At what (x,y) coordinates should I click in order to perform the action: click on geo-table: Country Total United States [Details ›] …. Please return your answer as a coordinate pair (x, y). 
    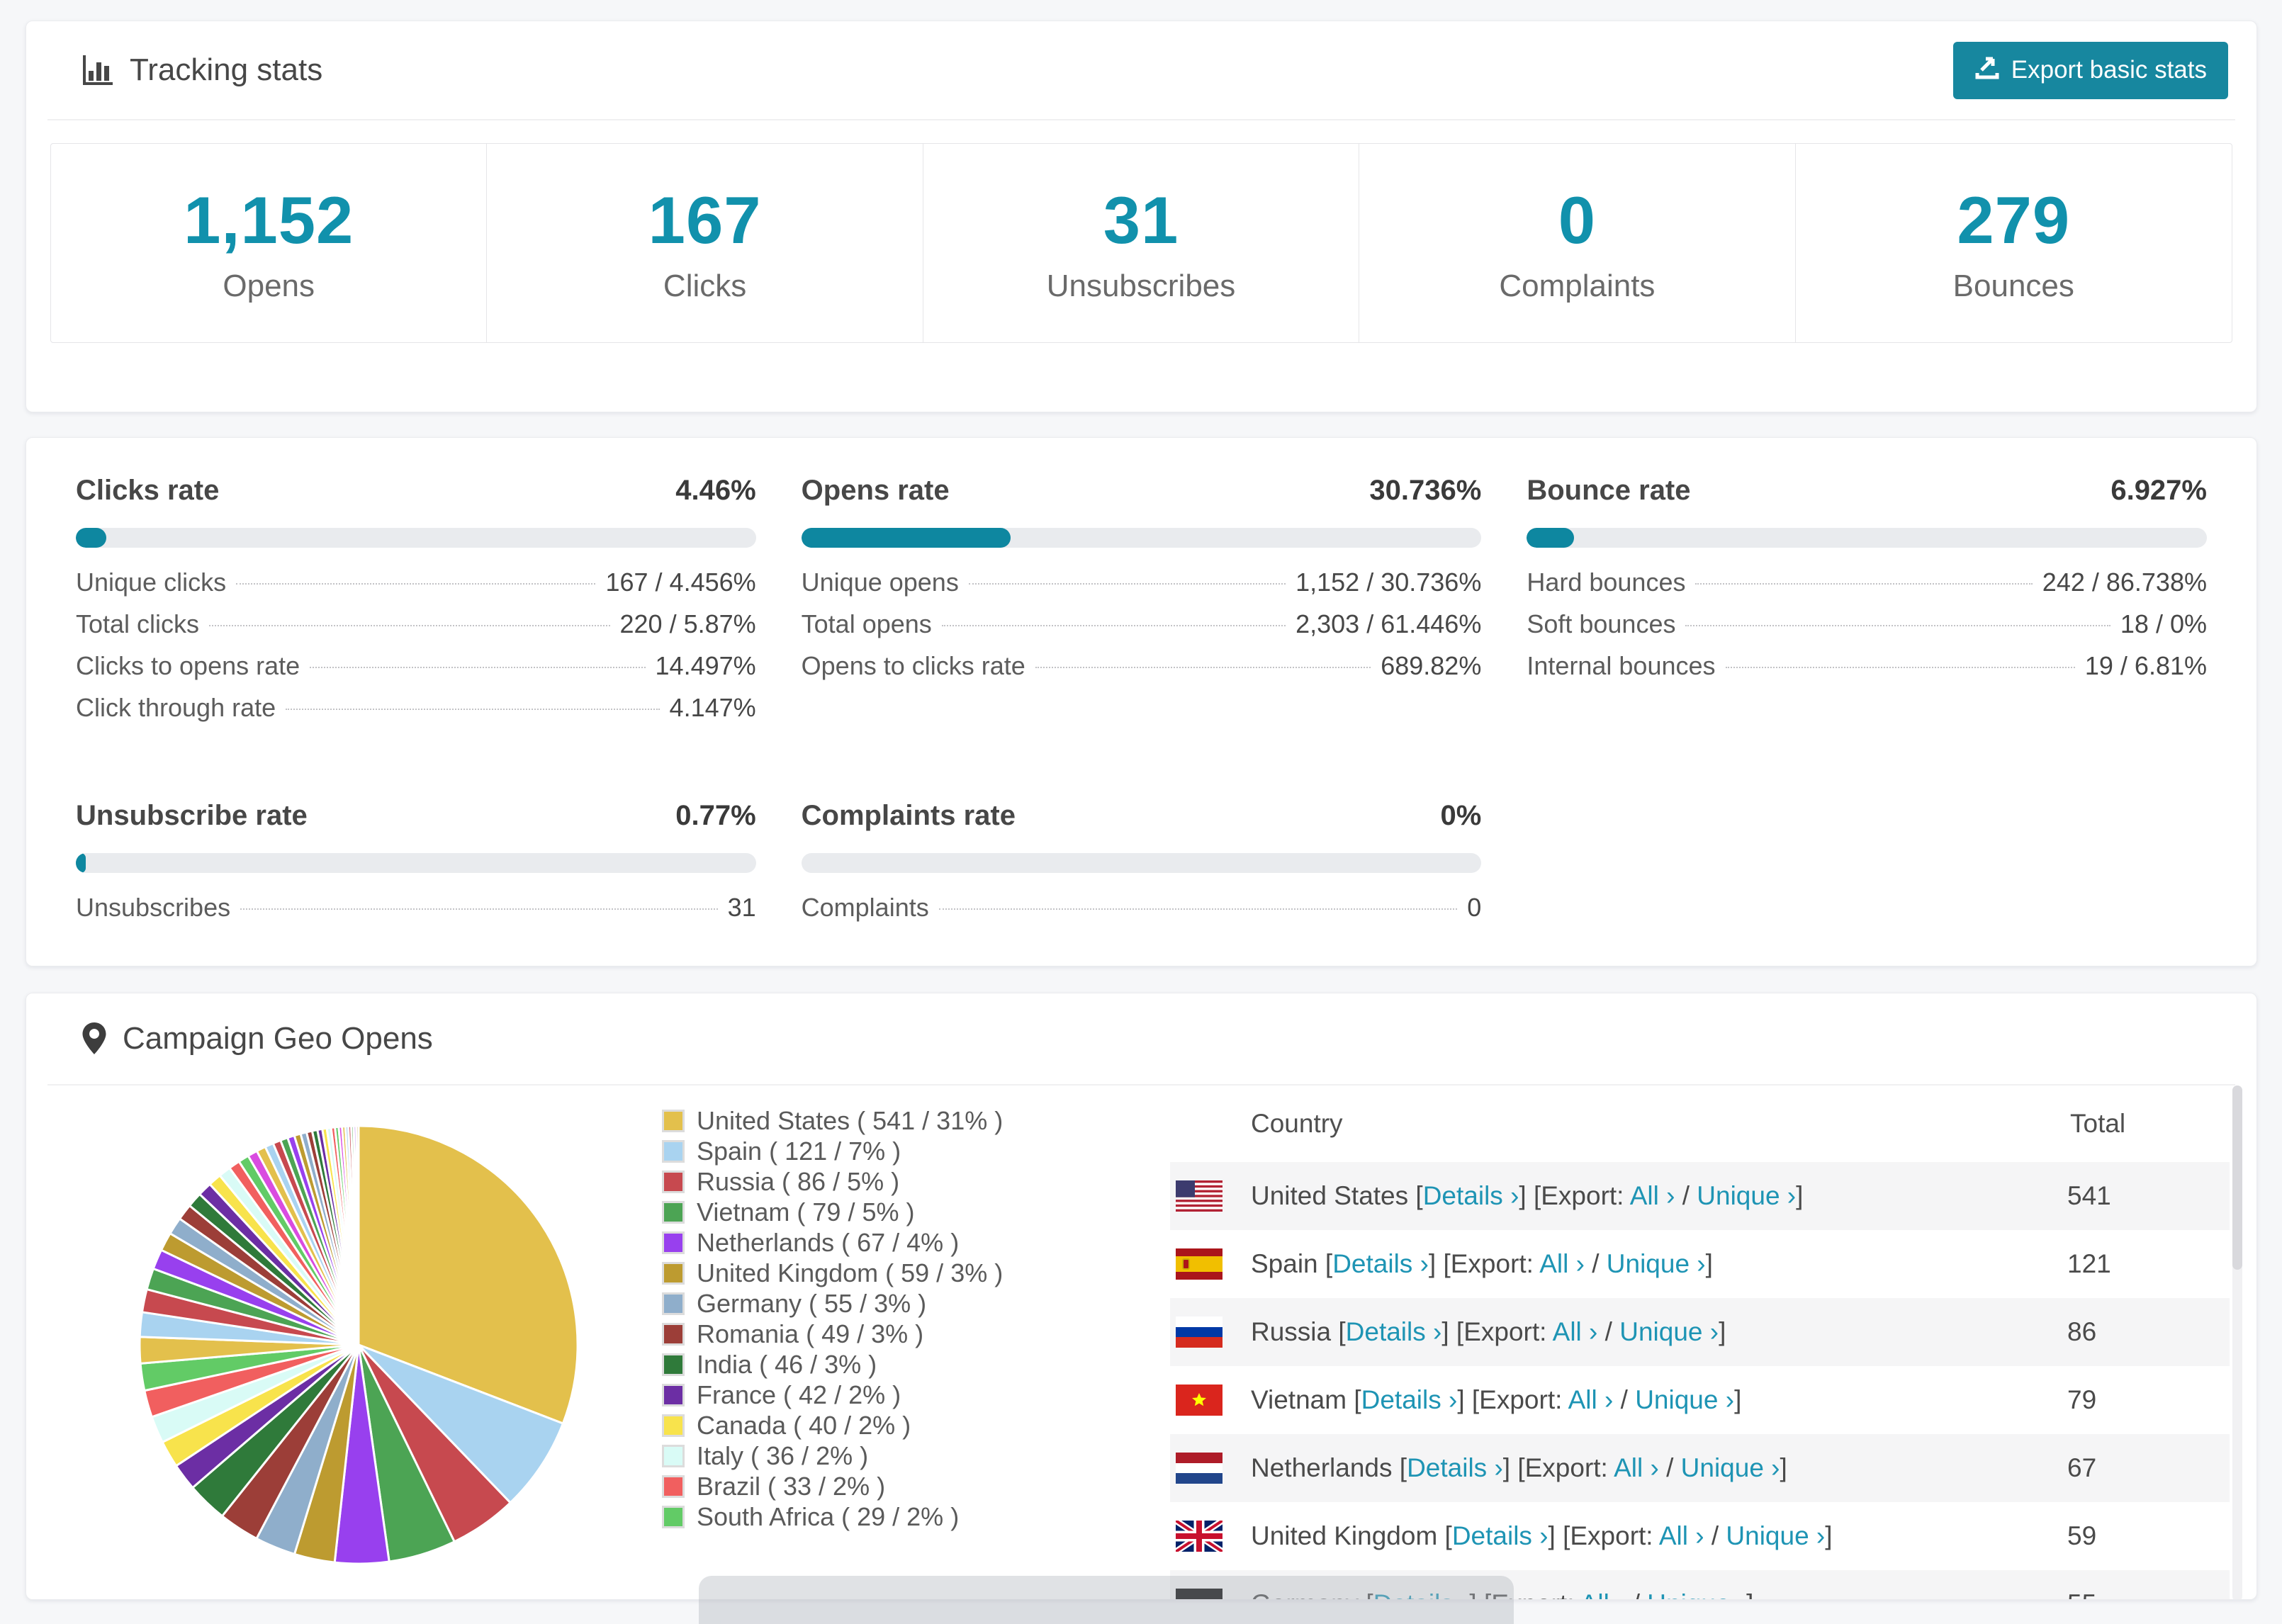
    Looking at the image, I should click on (1700, 1342).